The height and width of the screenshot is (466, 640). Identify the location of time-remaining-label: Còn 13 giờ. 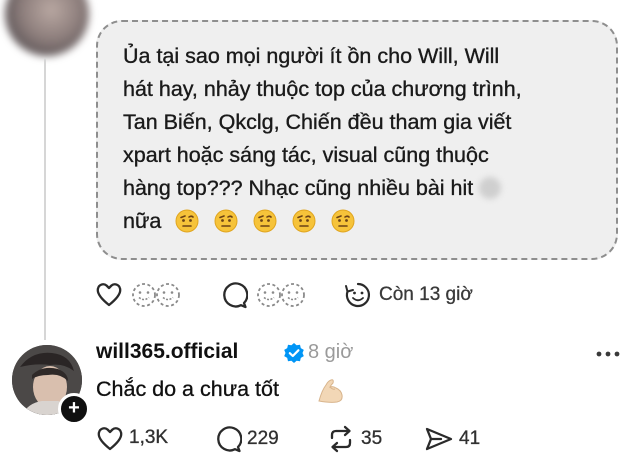
(426, 294).